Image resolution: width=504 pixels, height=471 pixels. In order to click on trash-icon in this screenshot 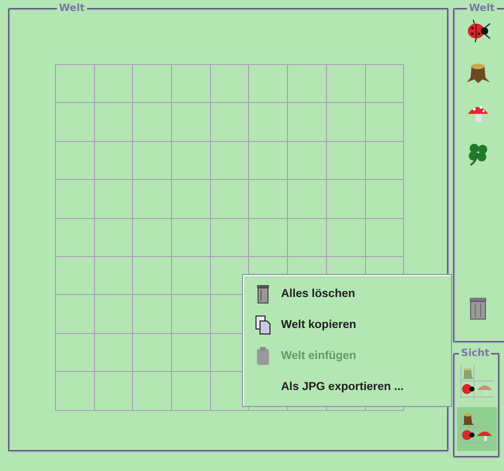, I will do `click(263, 294)`.